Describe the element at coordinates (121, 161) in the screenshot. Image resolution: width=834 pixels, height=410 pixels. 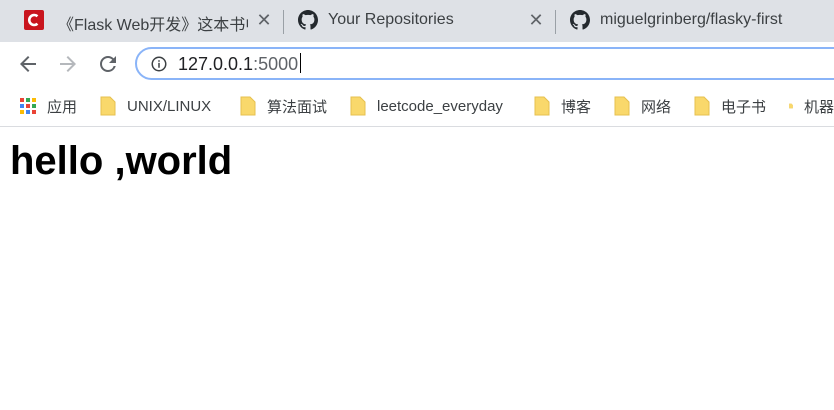
I see `page-heading: hello ,world` at that location.